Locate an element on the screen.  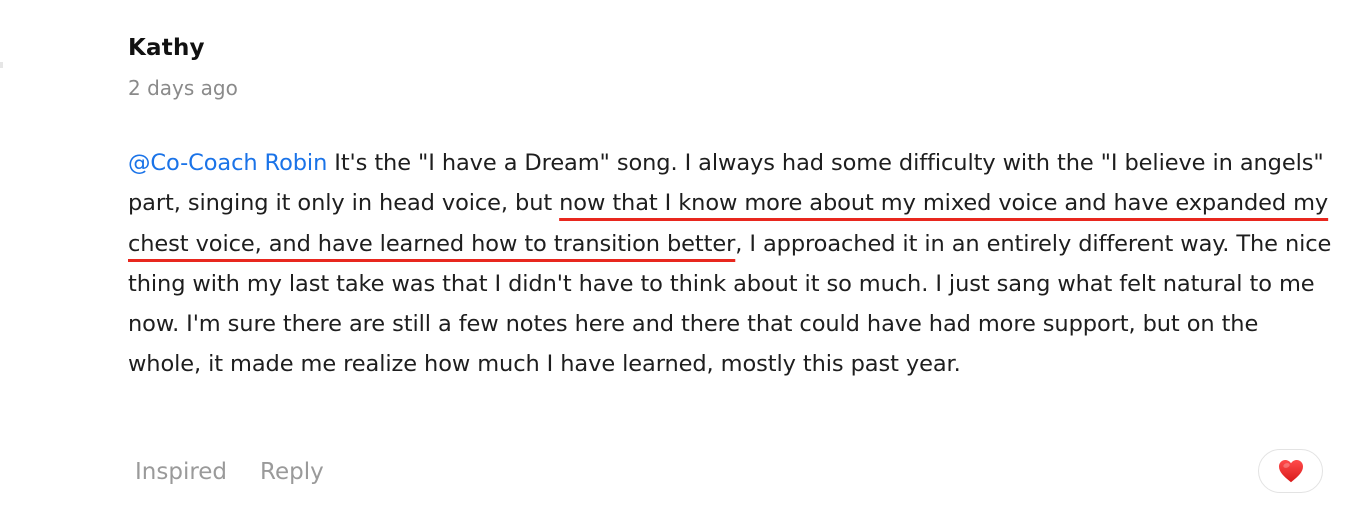
left-edge-marker is located at coordinates (1, 65).